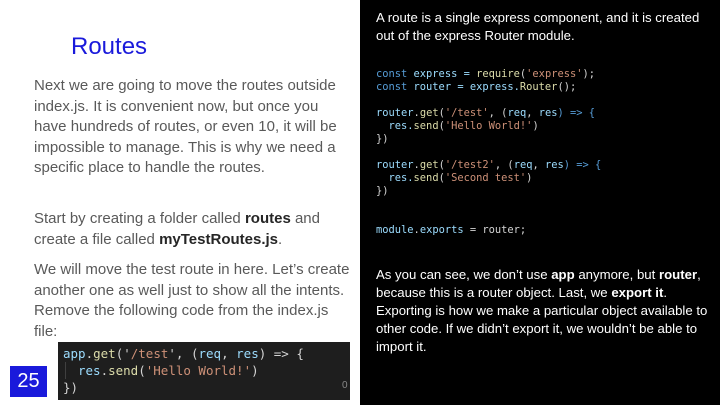 The height and width of the screenshot is (405, 720). What do you see at coordinates (567, 87) in the screenshot?
I see `code-token: ();` at bounding box center [567, 87].